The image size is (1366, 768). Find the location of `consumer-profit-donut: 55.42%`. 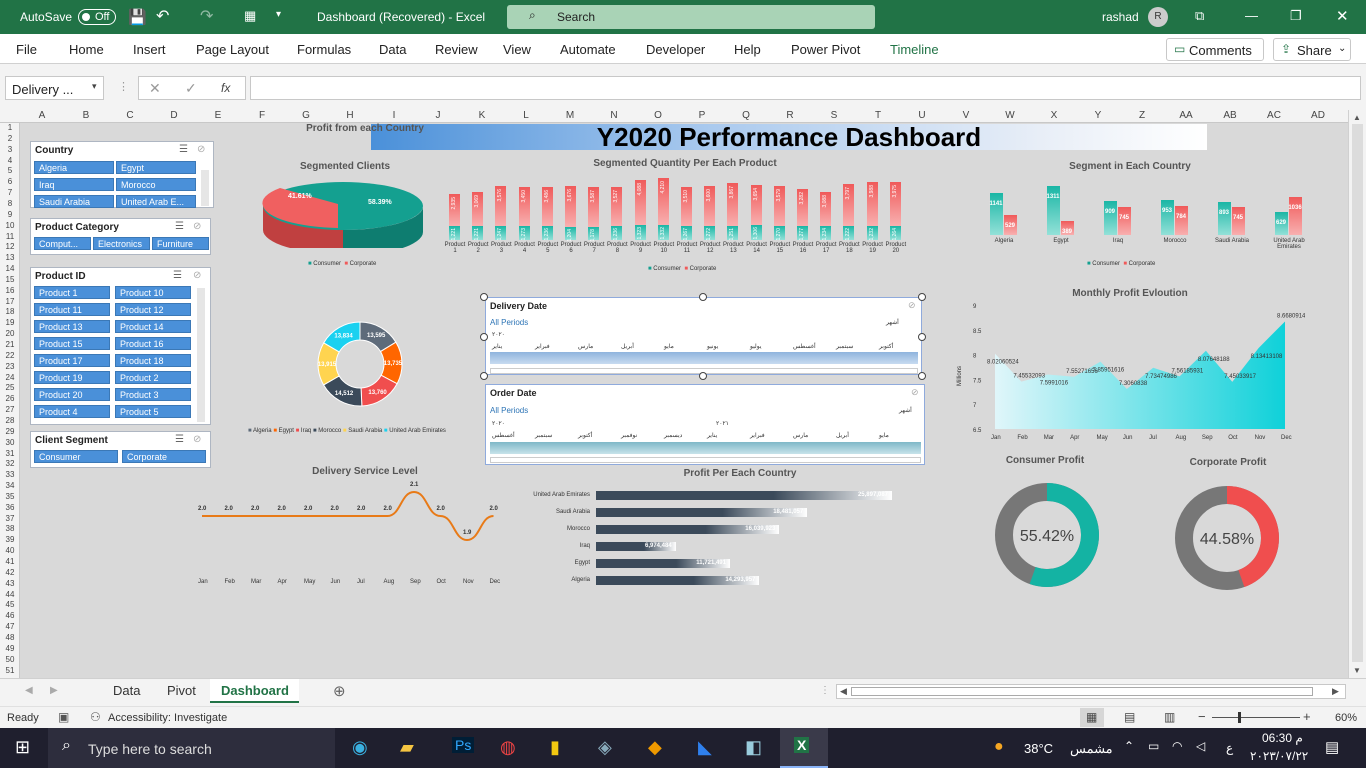

consumer-profit-donut: 55.42% is located at coordinates (1047, 535).